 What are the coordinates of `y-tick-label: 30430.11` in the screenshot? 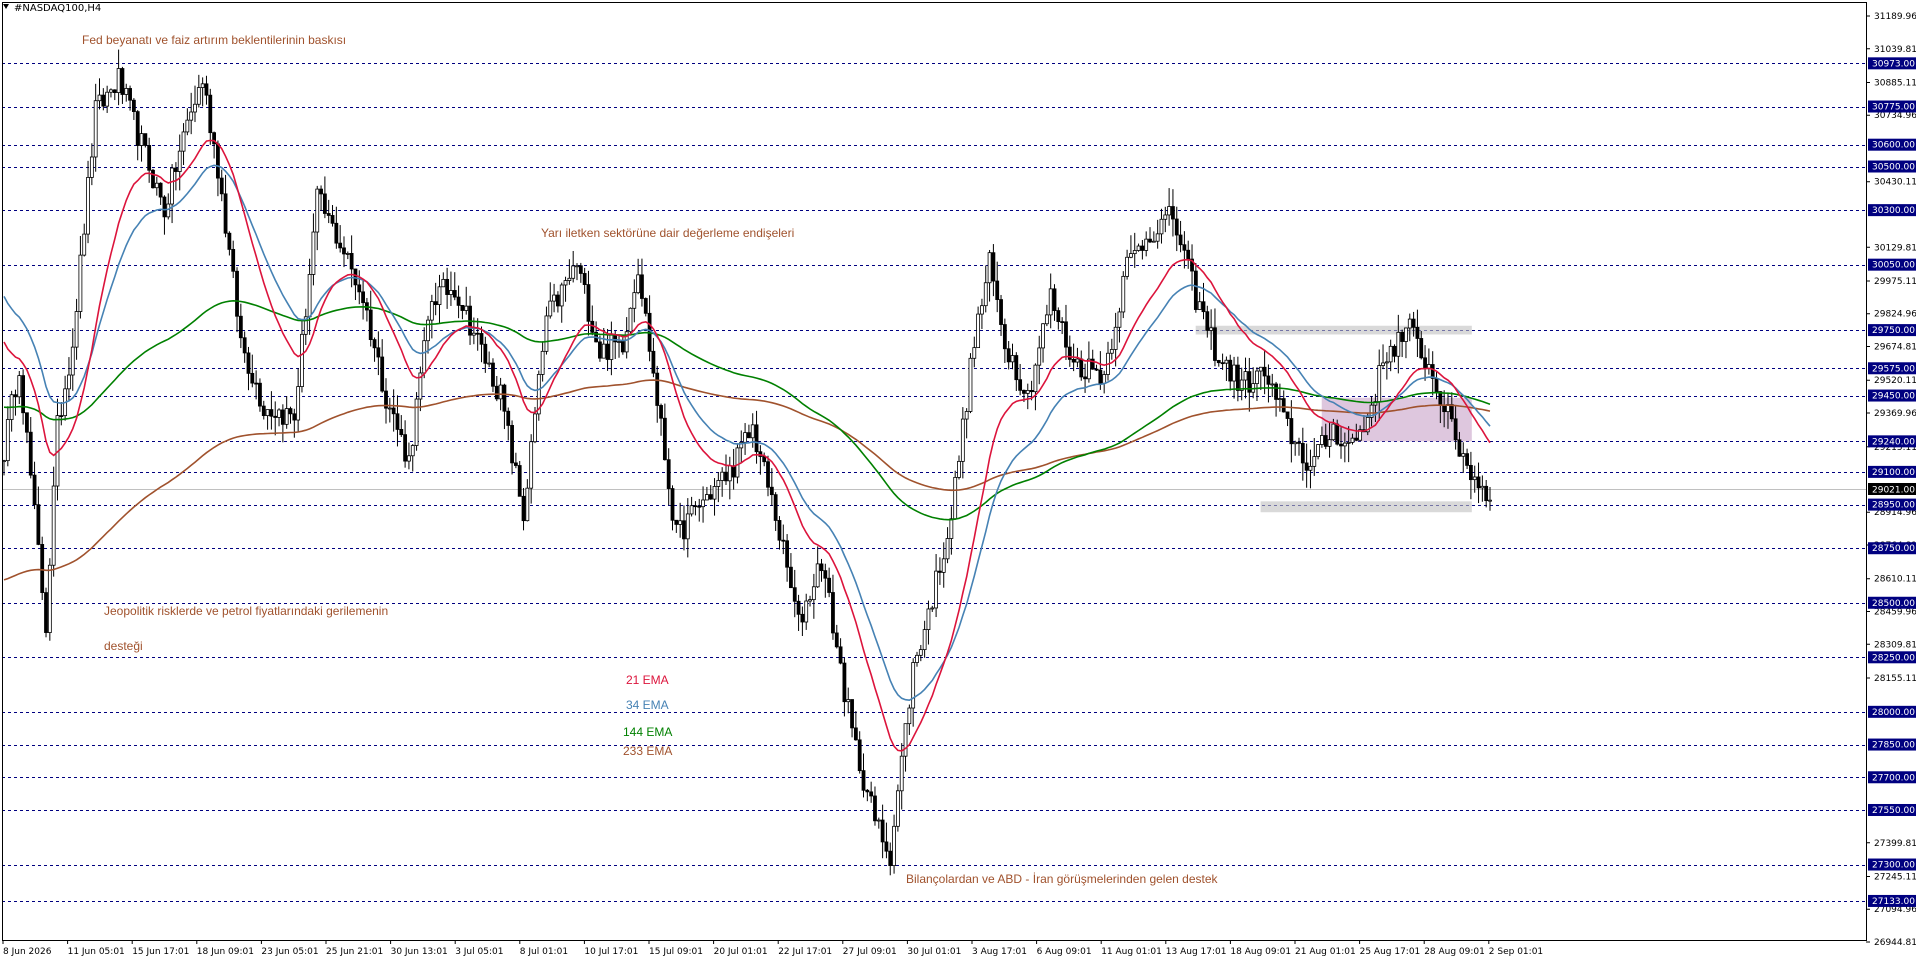 It's located at (1895, 183).